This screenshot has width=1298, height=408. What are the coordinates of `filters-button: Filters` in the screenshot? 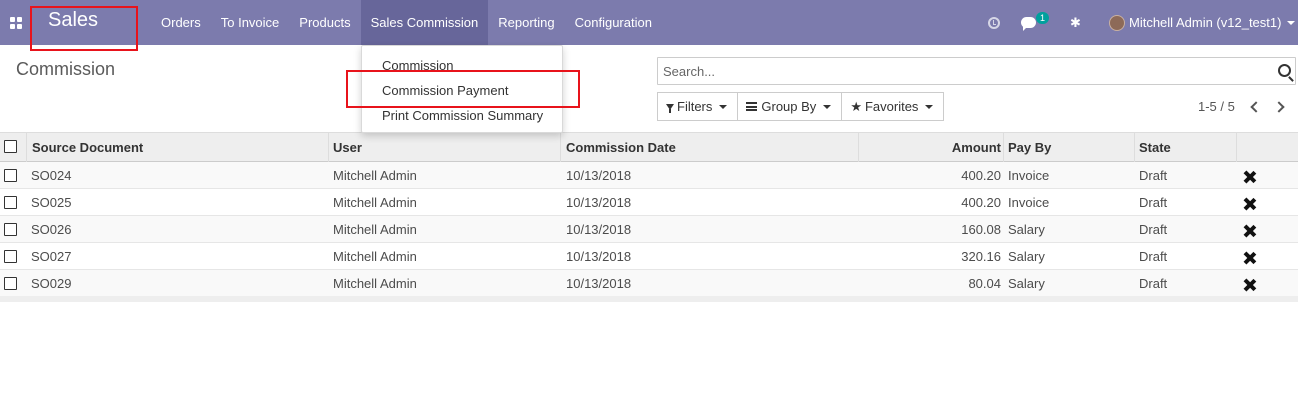 It's located at (698, 106).